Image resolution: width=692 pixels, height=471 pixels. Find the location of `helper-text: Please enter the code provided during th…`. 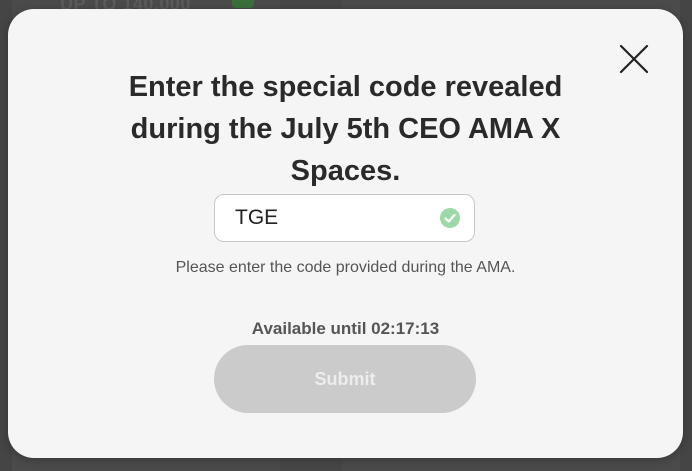

helper-text: Please enter the code provided during th… is located at coordinates (345, 267).